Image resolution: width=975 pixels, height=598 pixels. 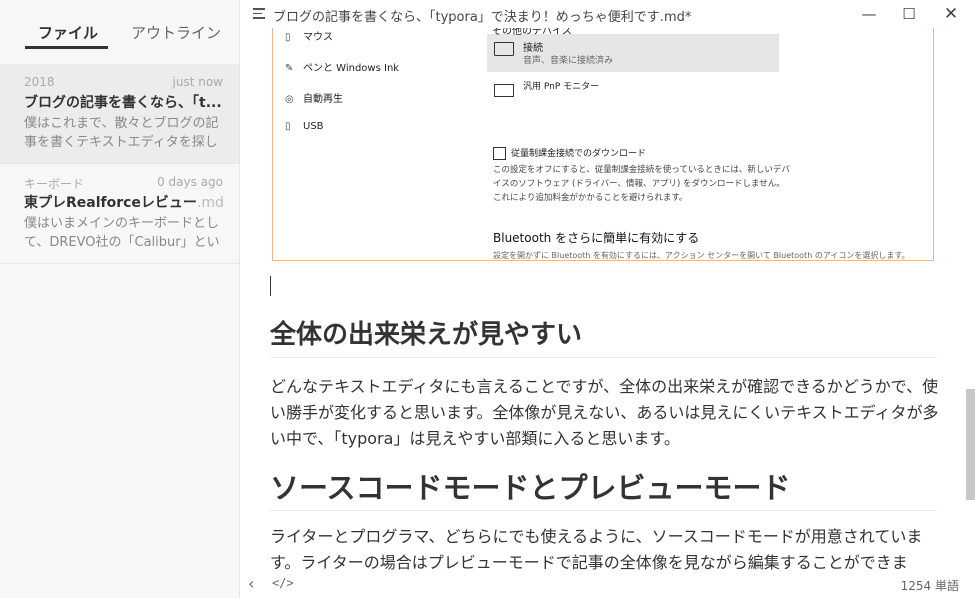 I want to click on metered-checkbox-label: 従量制課金接続でのダウンロード, so click(x=579, y=154).